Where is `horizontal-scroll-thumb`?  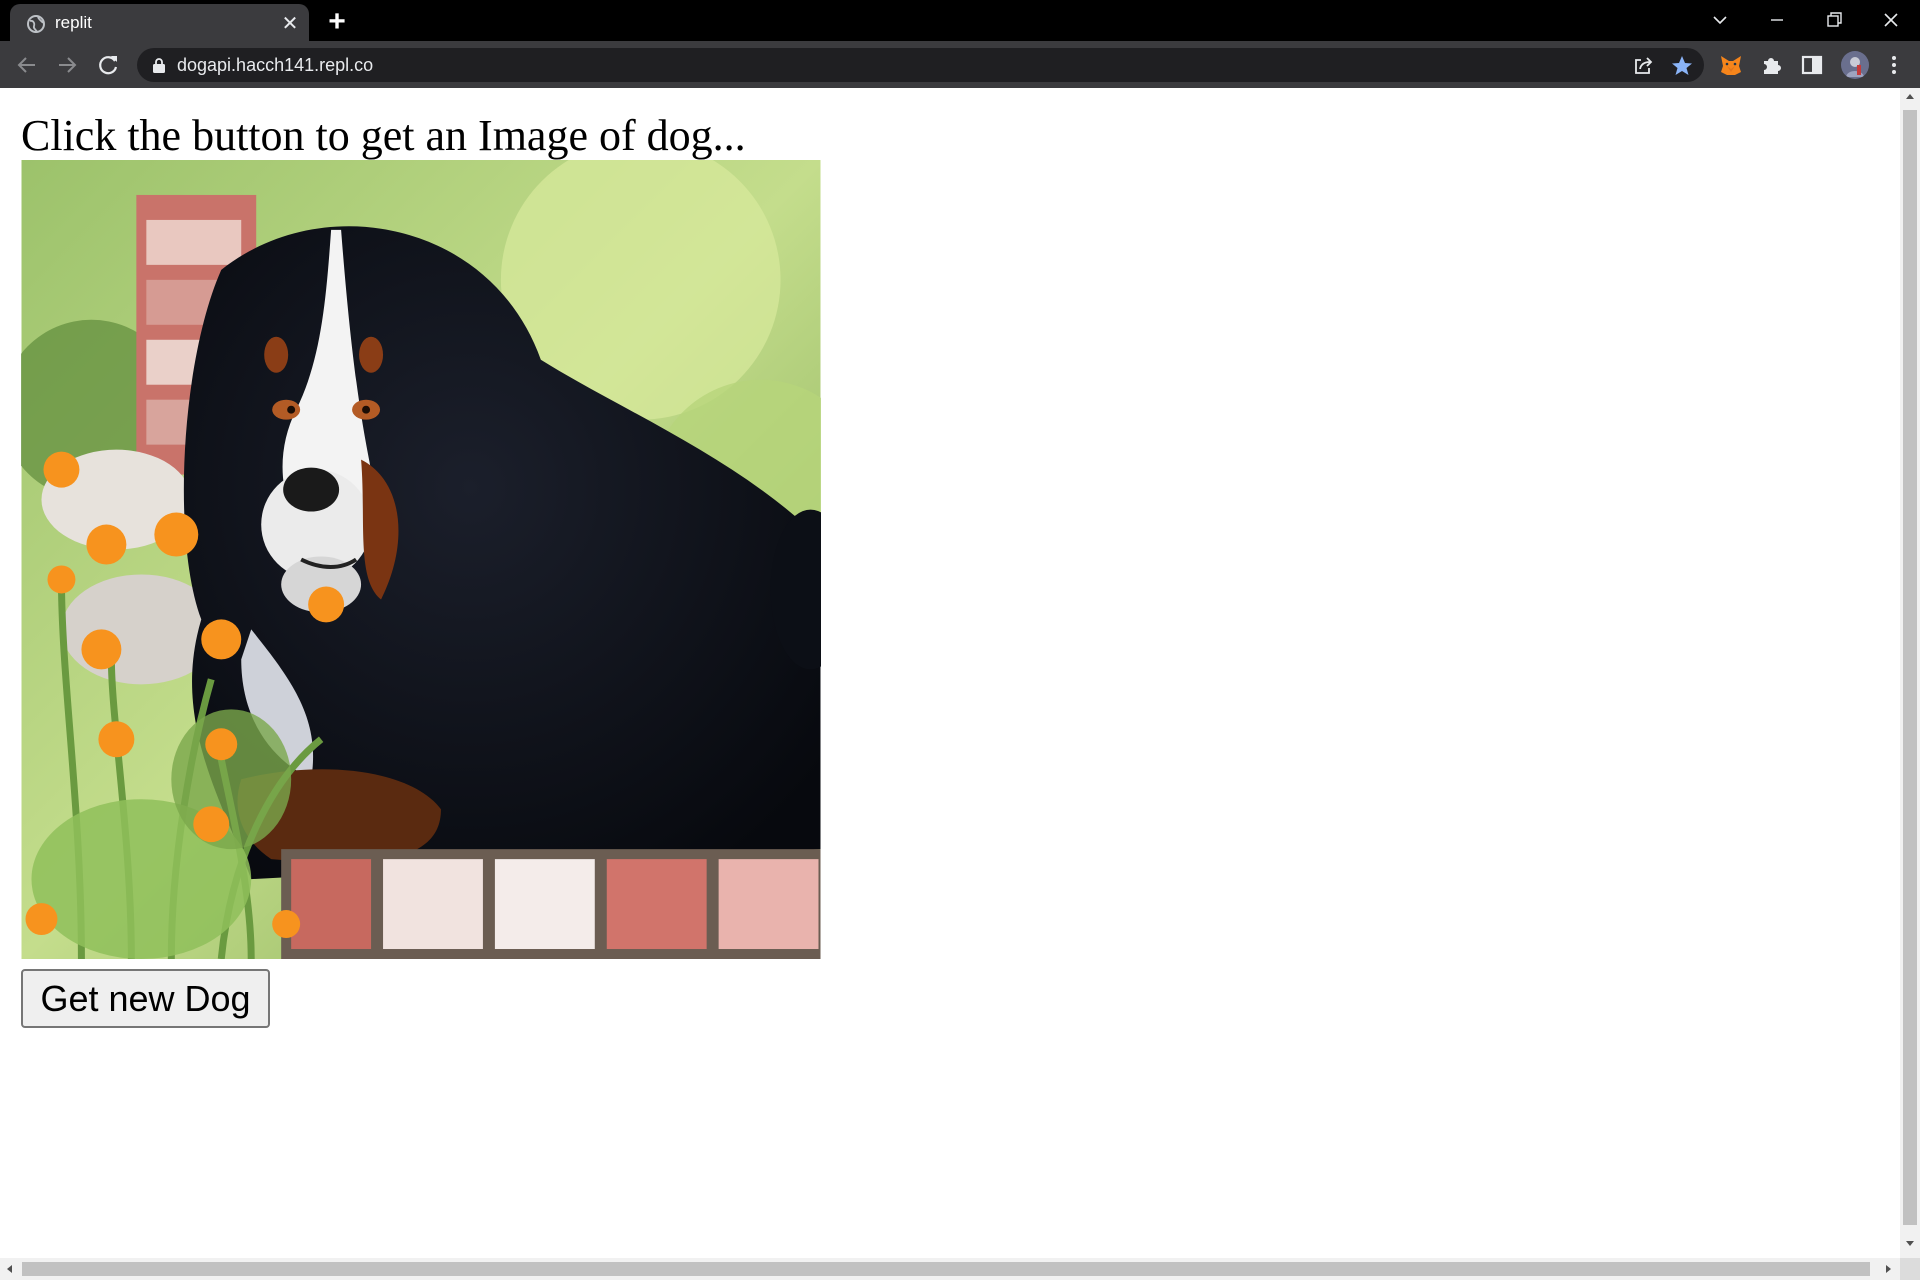 horizontal-scroll-thumb is located at coordinates (946, 1269).